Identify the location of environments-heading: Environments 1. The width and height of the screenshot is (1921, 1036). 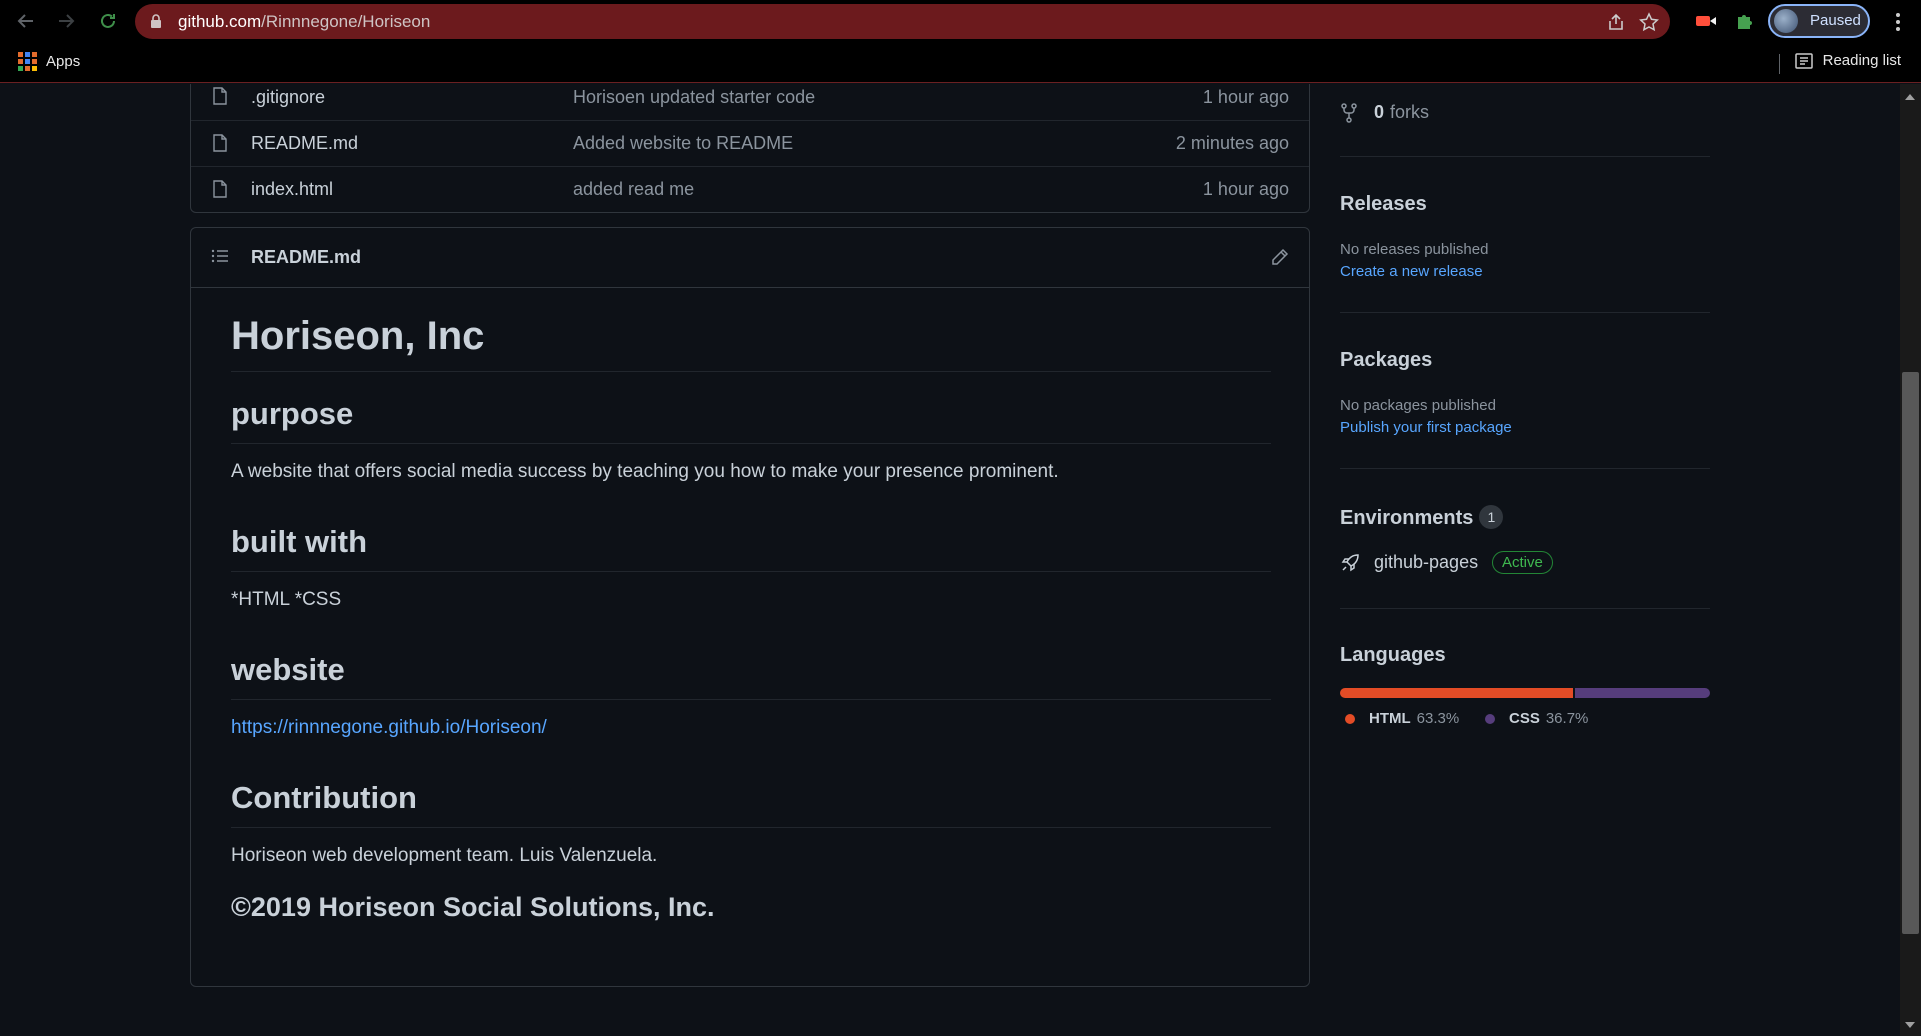
(1422, 517).